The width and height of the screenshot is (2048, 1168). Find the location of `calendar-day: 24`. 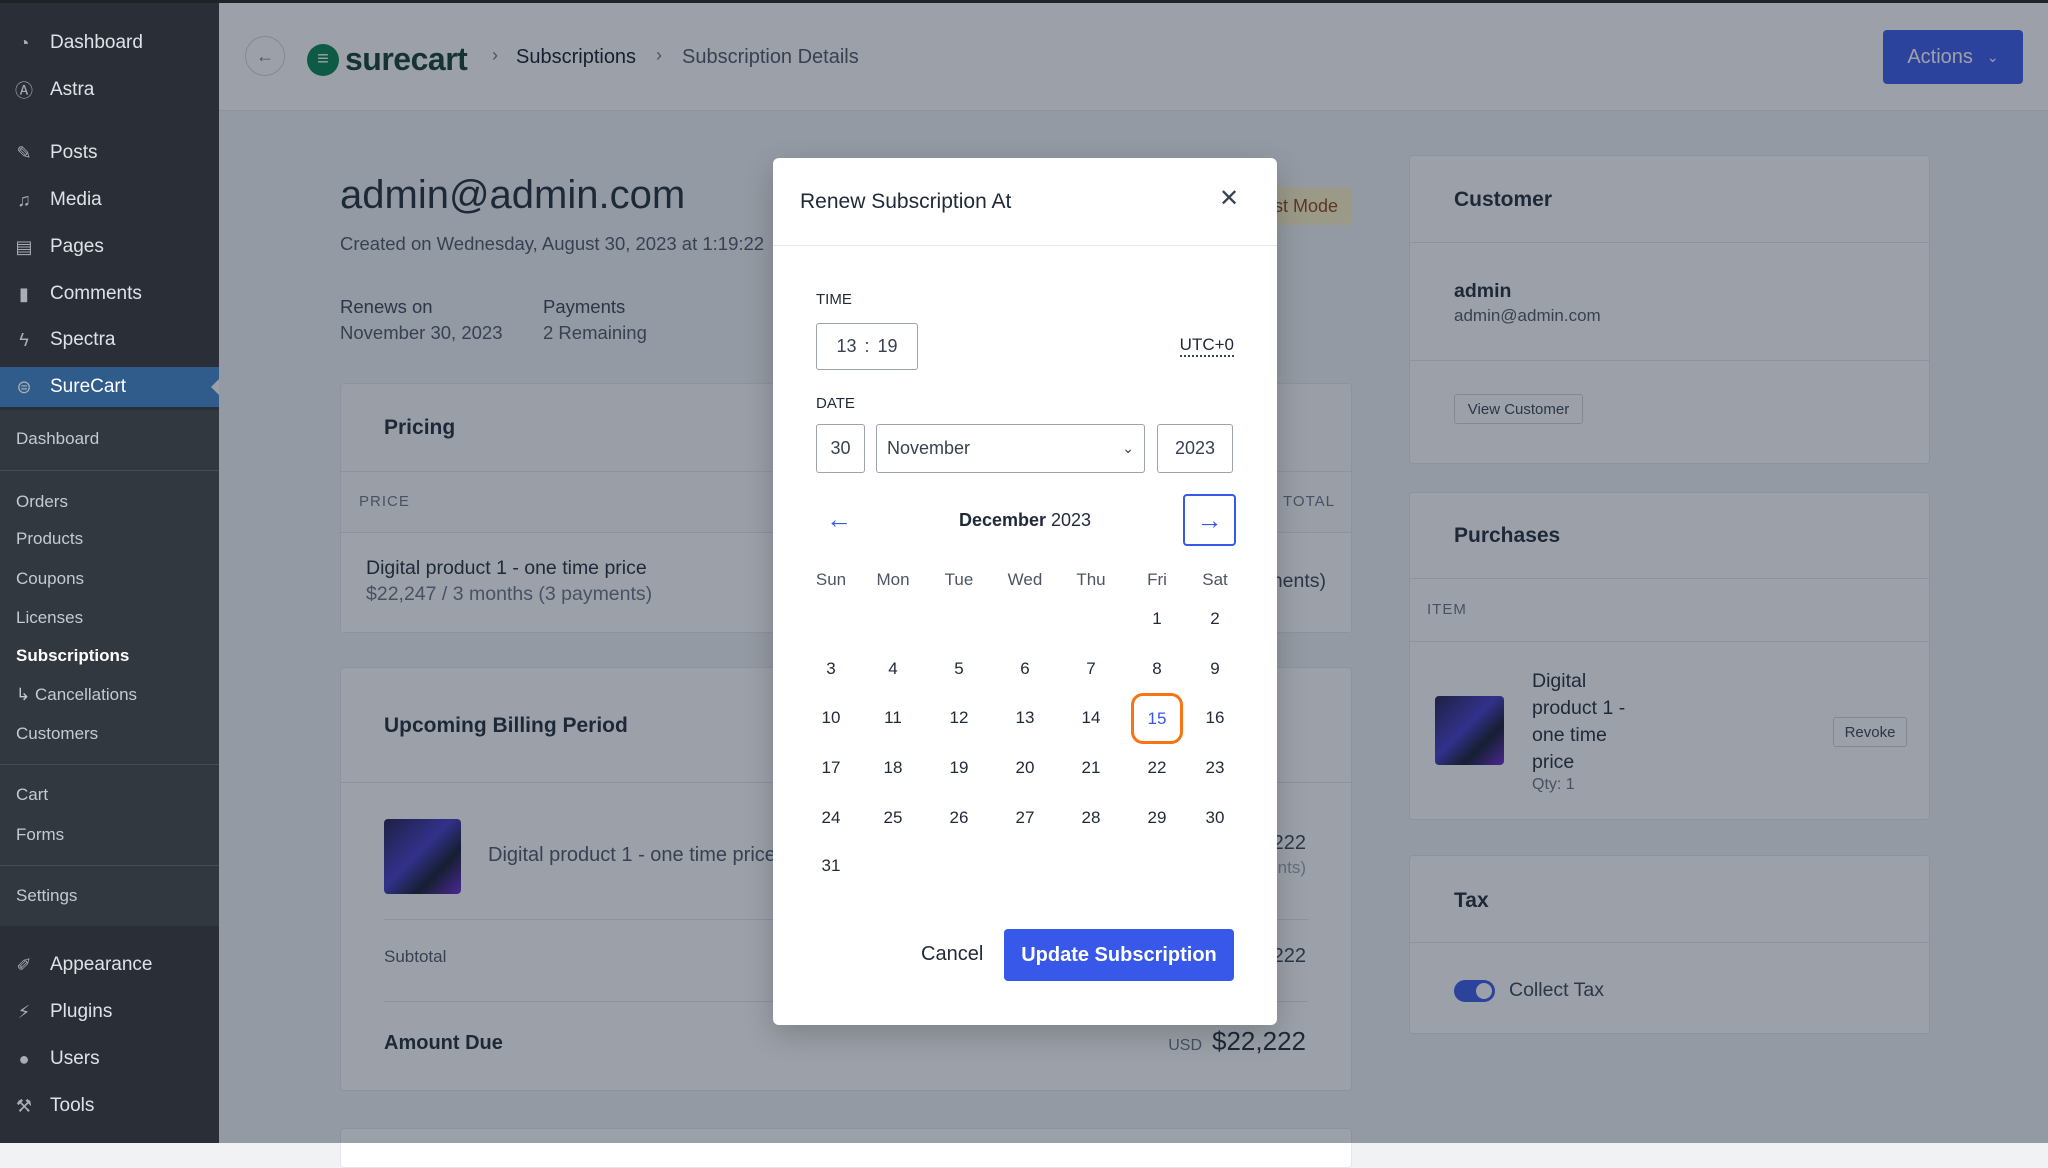

calendar-day: 24 is located at coordinates (831, 818).